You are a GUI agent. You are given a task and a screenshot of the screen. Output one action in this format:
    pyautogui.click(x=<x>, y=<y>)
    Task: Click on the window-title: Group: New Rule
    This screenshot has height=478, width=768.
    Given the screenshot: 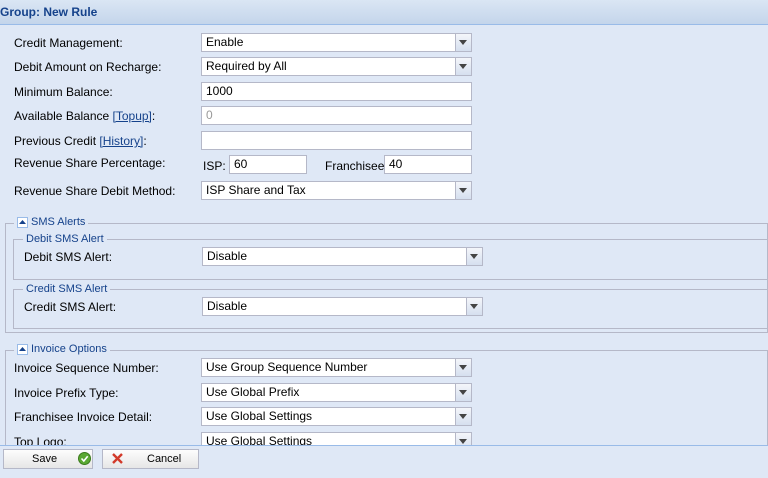 What is the action you would take?
    pyautogui.click(x=49, y=12)
    